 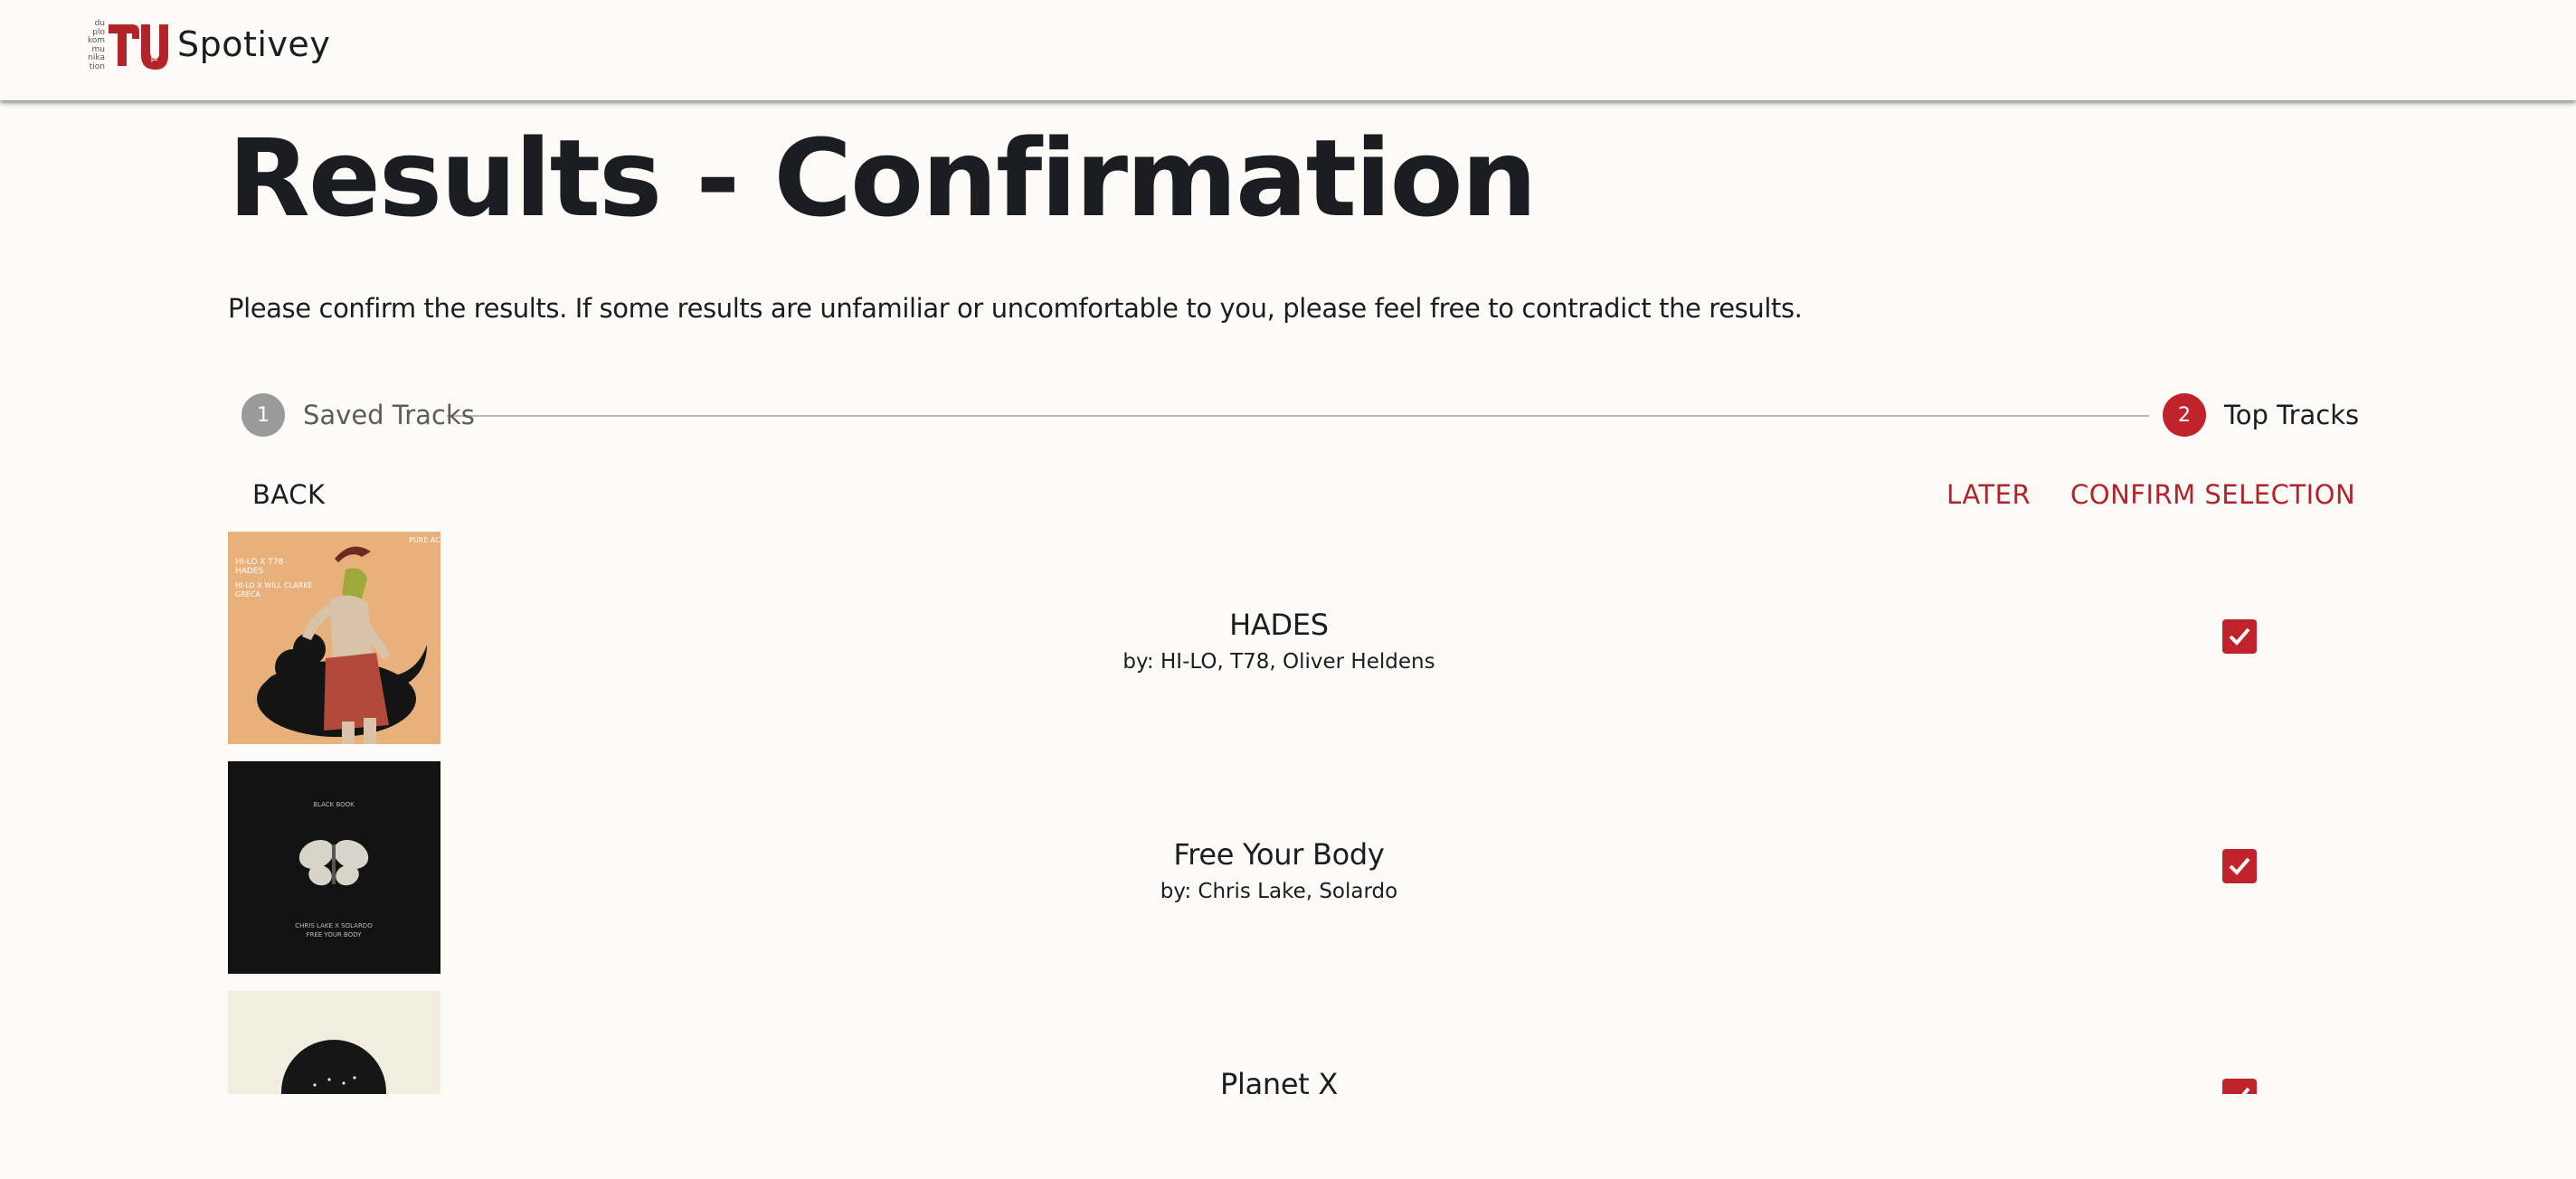 I want to click on track-artists: by: Chris Lake, Solardo, so click(x=1279, y=891).